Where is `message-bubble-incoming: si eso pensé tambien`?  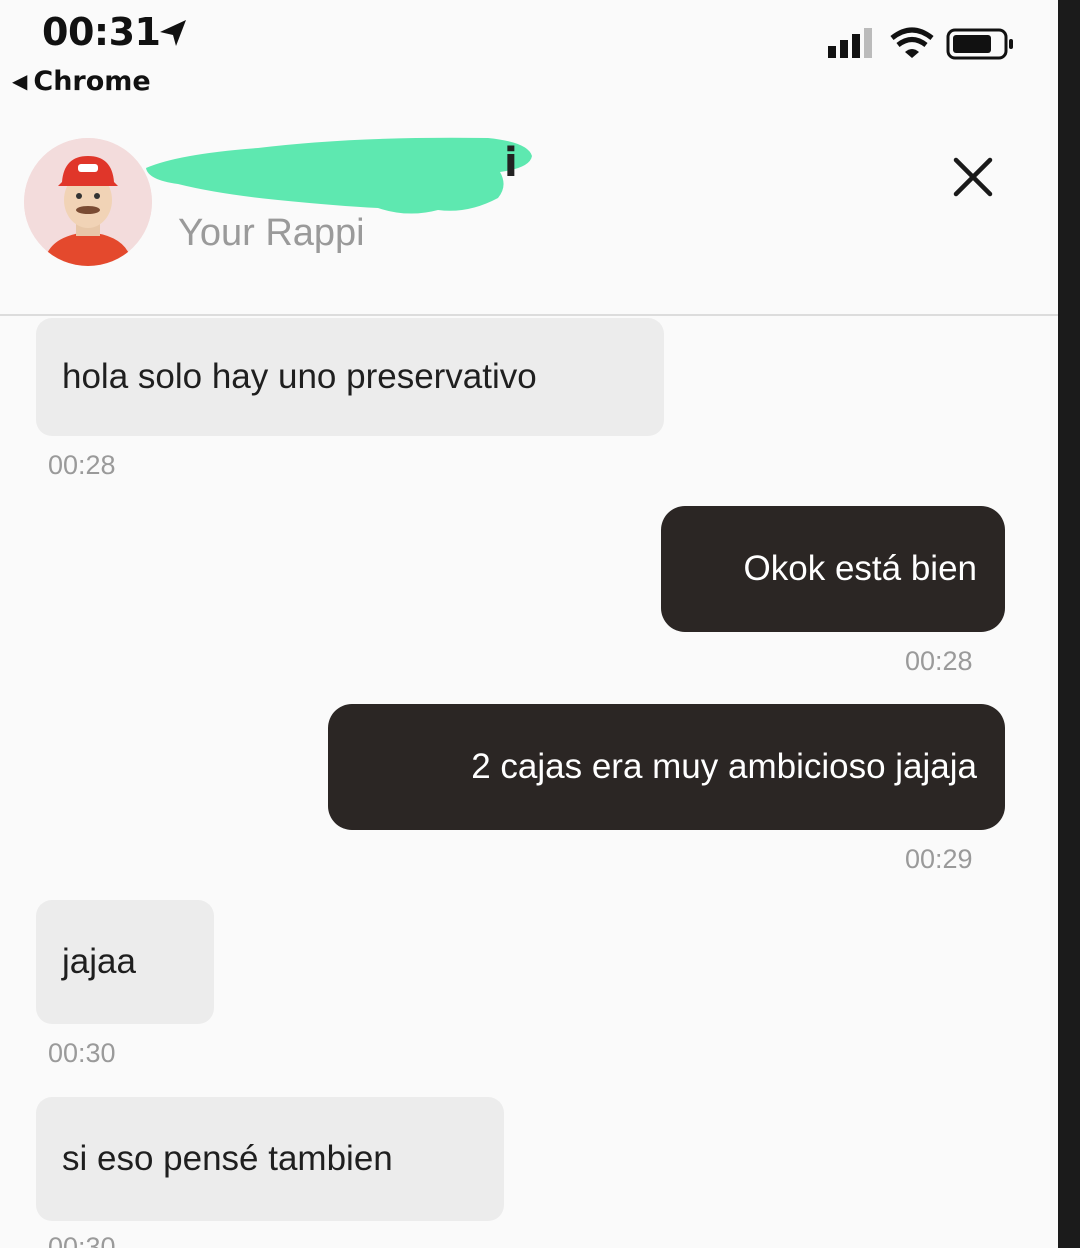 message-bubble-incoming: si eso pensé tambien is located at coordinates (270, 1159).